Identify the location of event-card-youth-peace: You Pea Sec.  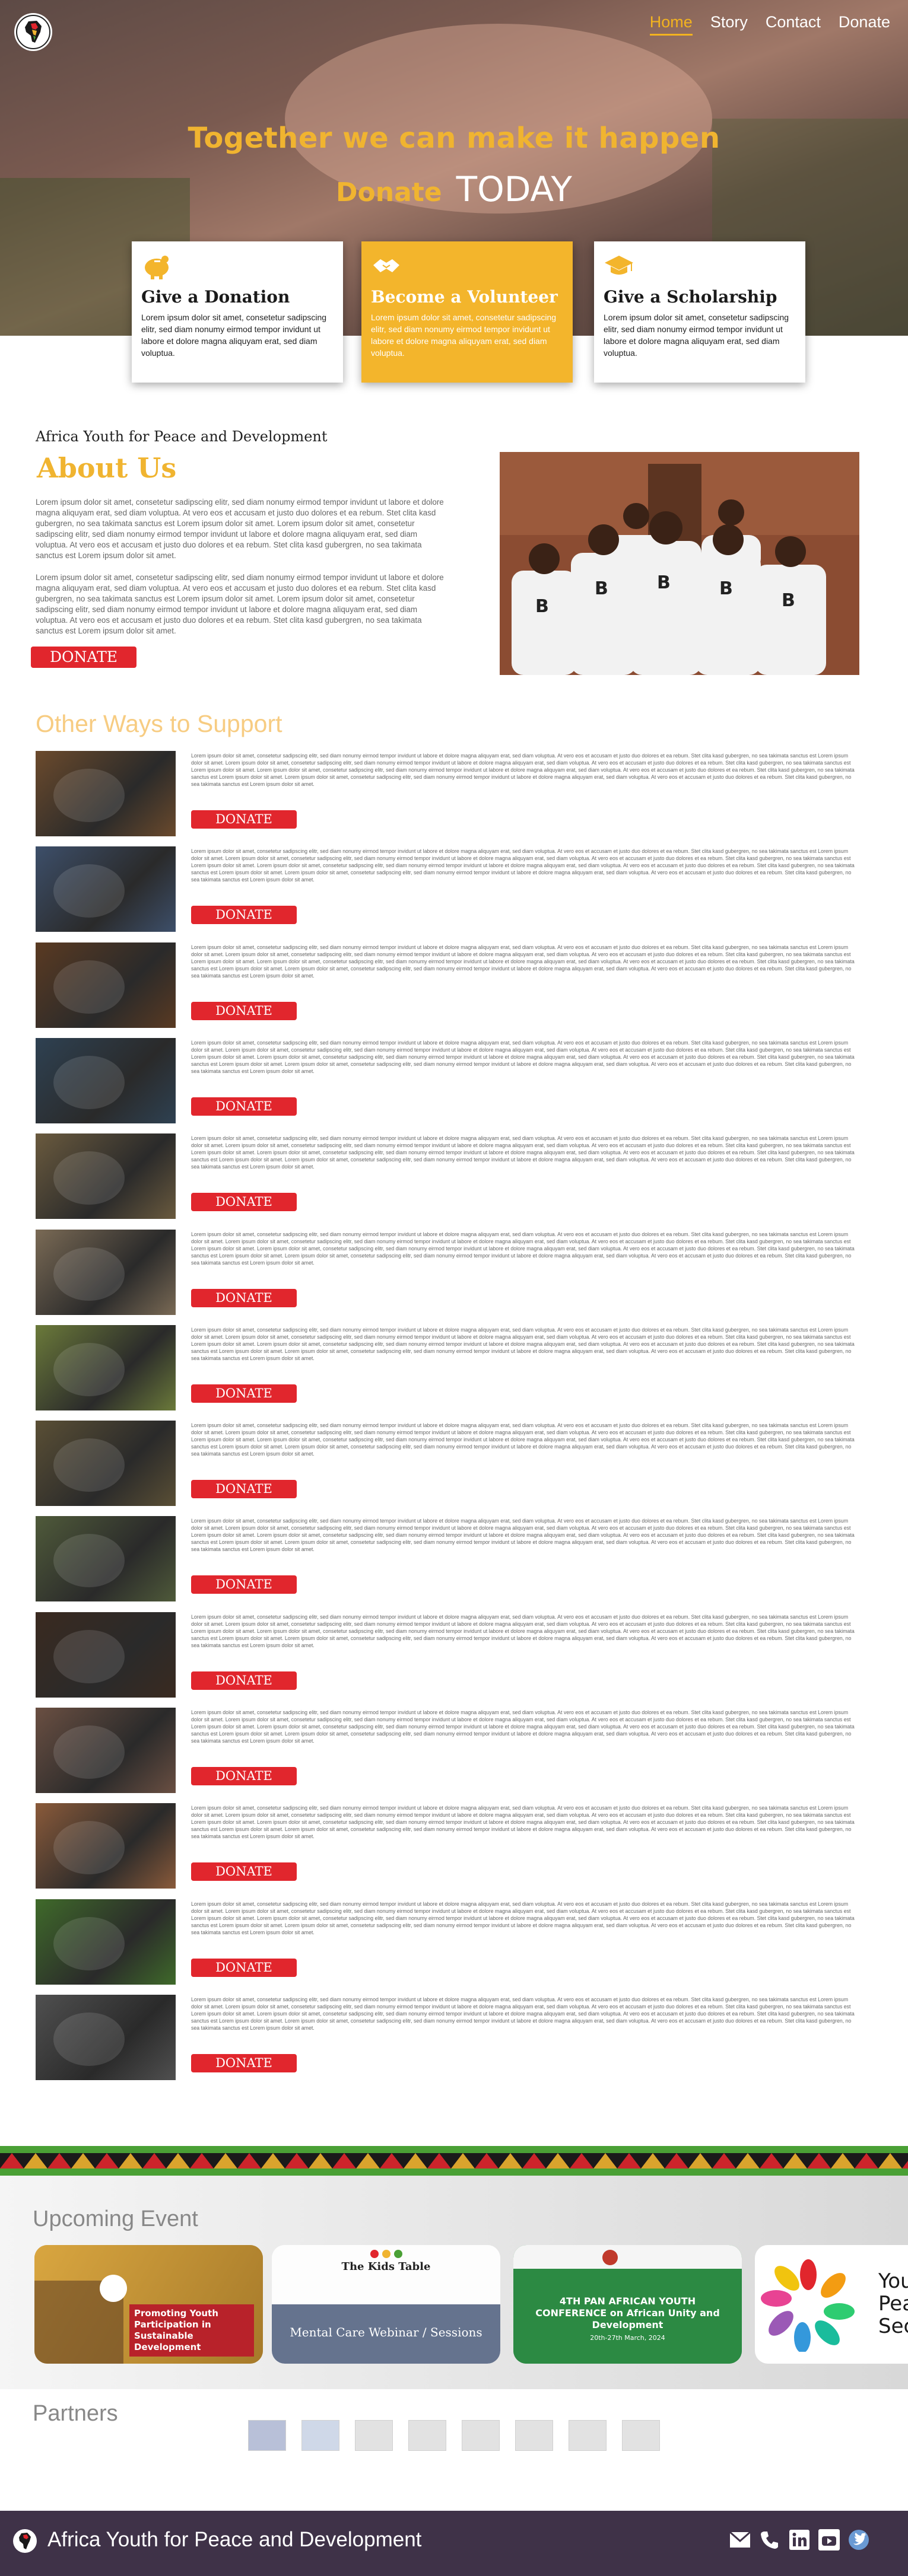
(832, 2304).